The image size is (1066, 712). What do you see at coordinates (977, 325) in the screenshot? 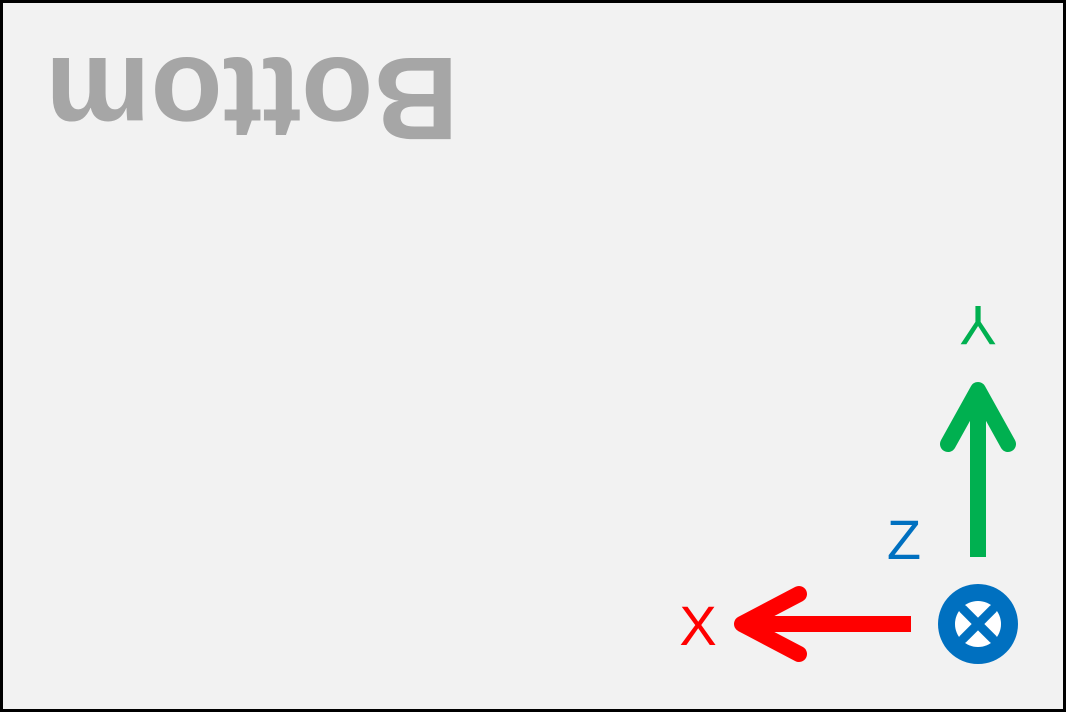
I see `y-axis-label: Y` at bounding box center [977, 325].